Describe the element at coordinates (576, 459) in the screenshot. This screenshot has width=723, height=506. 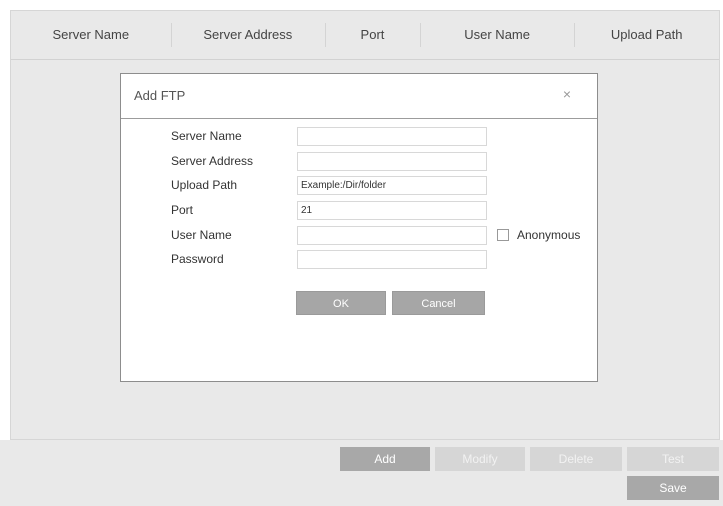
I see `delete-button: Delete` at that location.